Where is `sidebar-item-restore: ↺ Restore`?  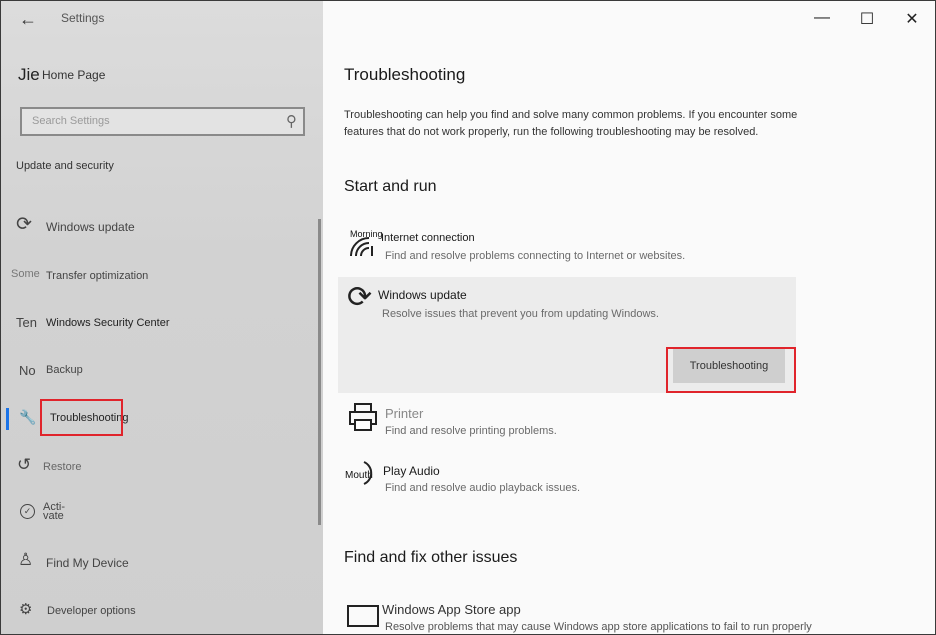
sidebar-item-restore: ↺ Restore is located at coordinates (156, 468).